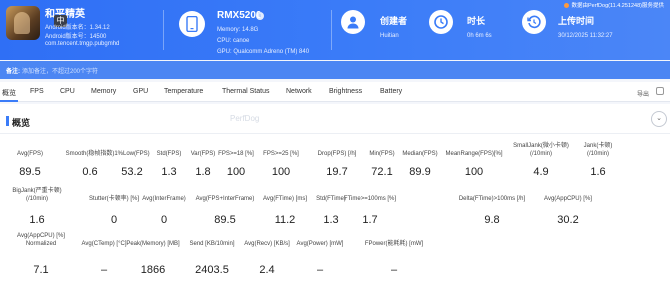 The width and height of the screenshot is (670, 299). What do you see at coordinates (212, 270) in the screenshot?
I see `metric-value: 2403.5` at bounding box center [212, 270].